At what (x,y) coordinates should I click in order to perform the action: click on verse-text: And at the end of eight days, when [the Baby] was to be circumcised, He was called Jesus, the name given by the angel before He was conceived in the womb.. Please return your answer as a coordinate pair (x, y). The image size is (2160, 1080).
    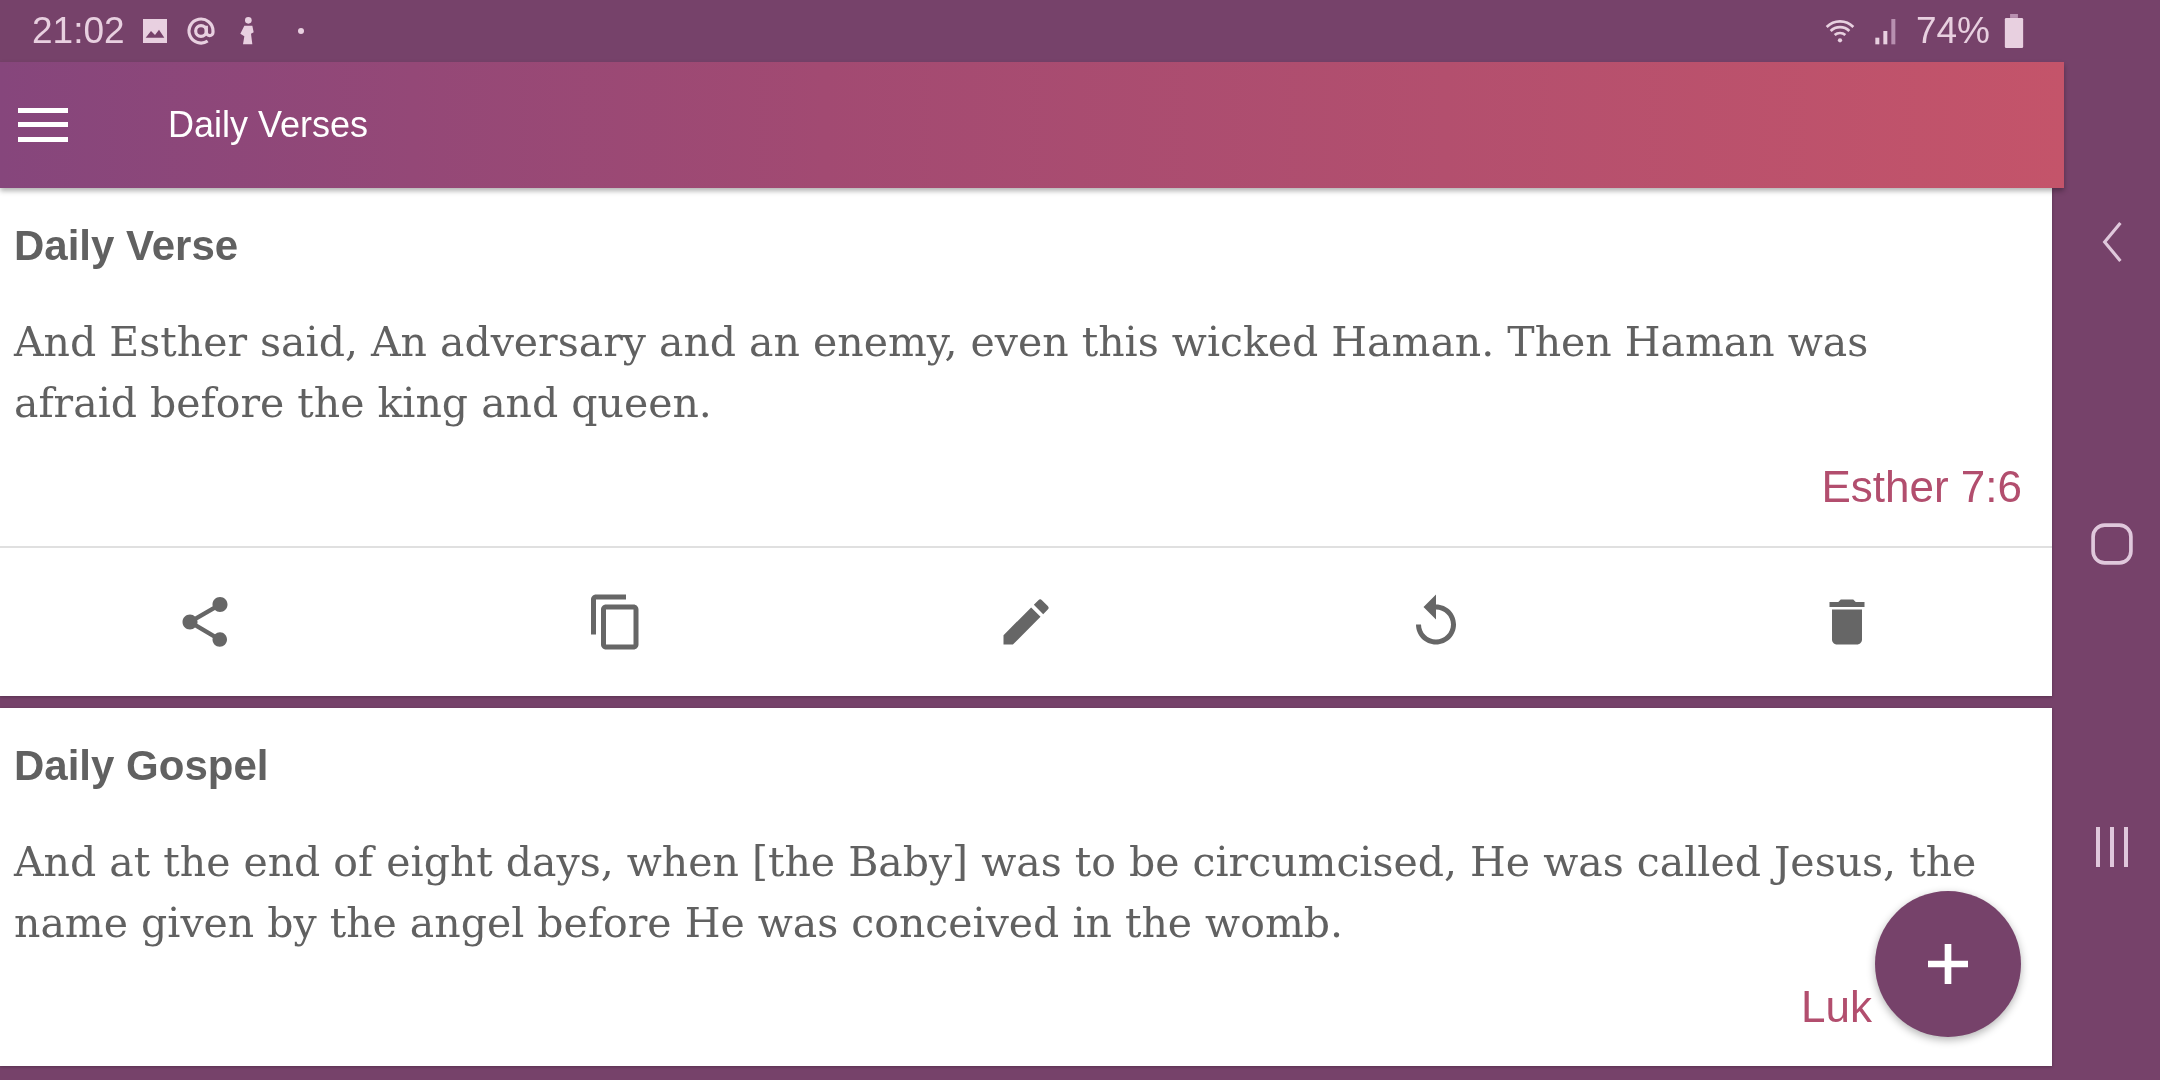
    Looking at the image, I should click on (996, 893).